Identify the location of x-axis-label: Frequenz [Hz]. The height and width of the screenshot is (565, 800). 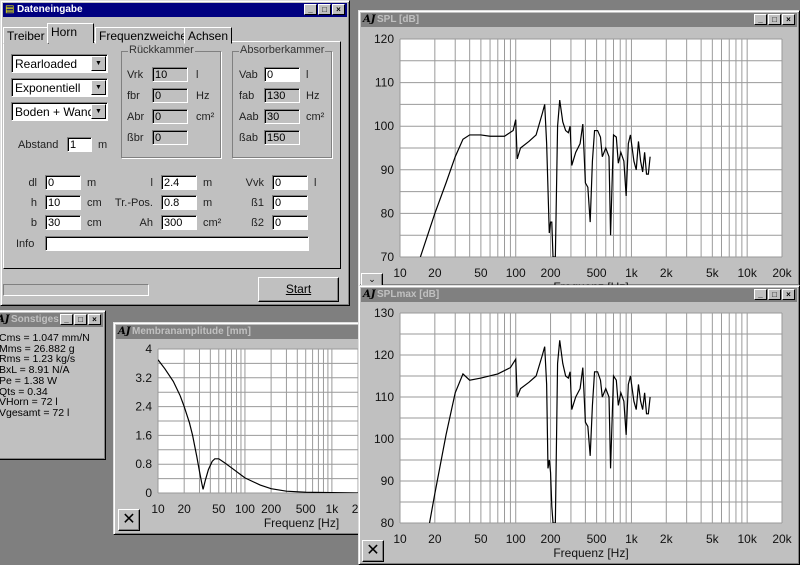
(301, 523).